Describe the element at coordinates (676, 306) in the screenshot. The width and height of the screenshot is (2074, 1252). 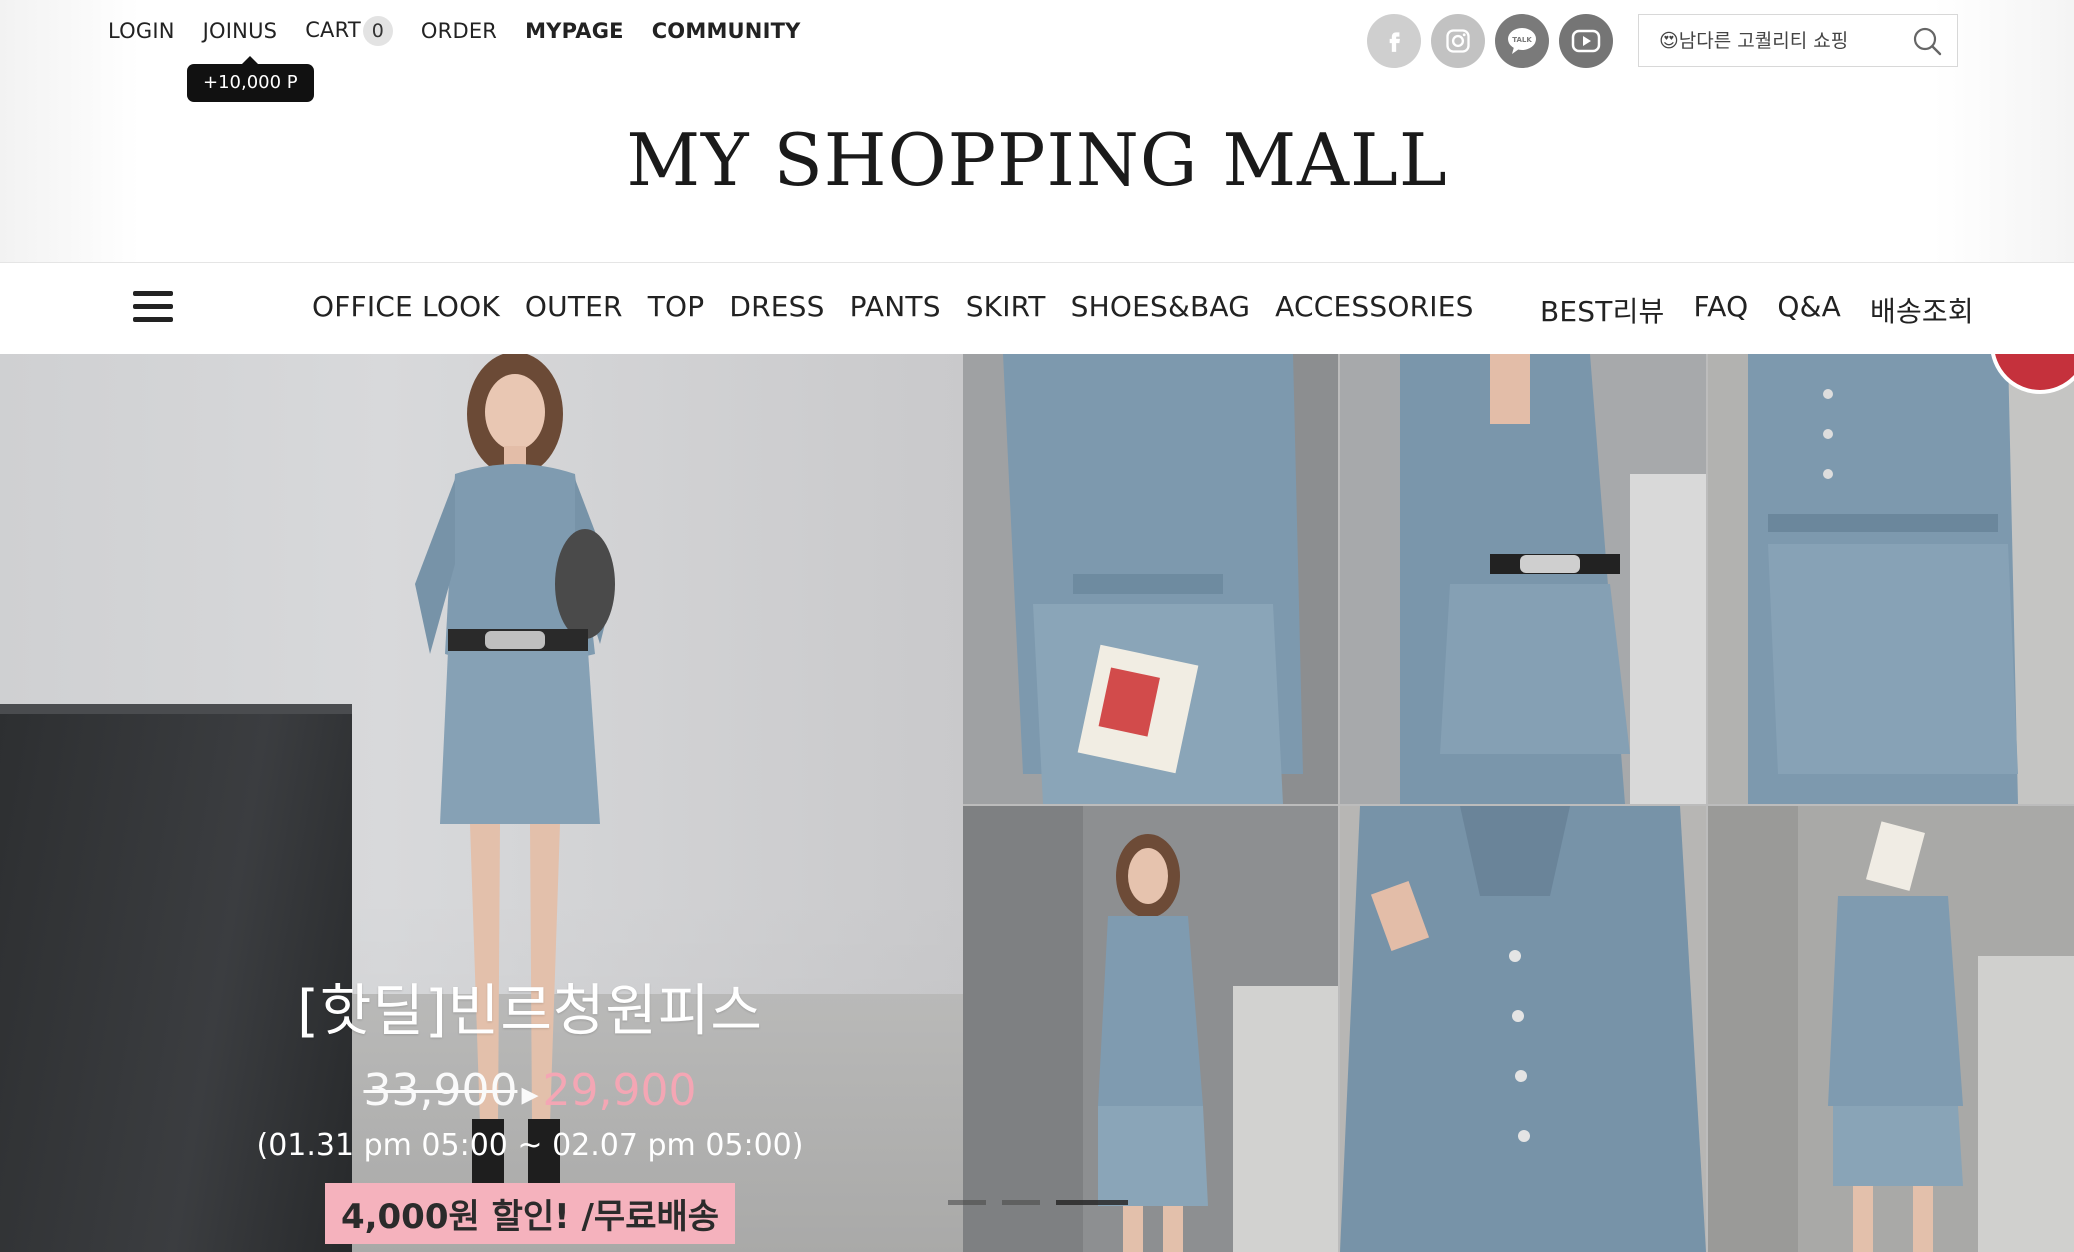
I see `nav-item-top: TOP` at that location.